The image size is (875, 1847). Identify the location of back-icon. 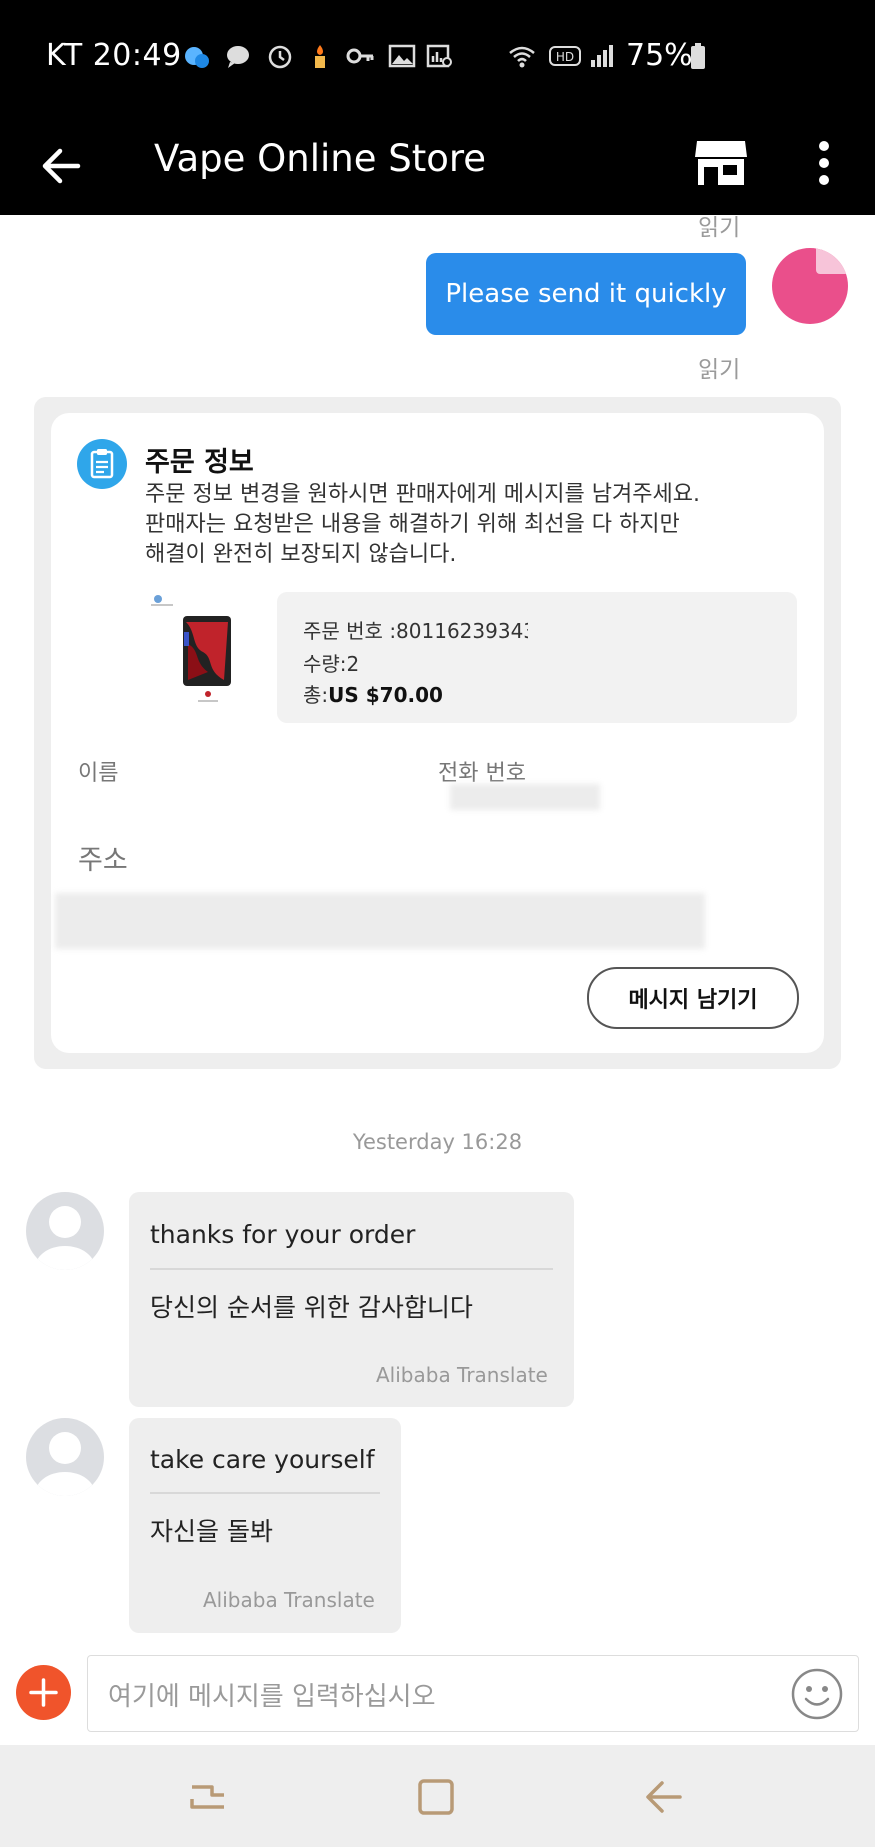
(664, 1797).